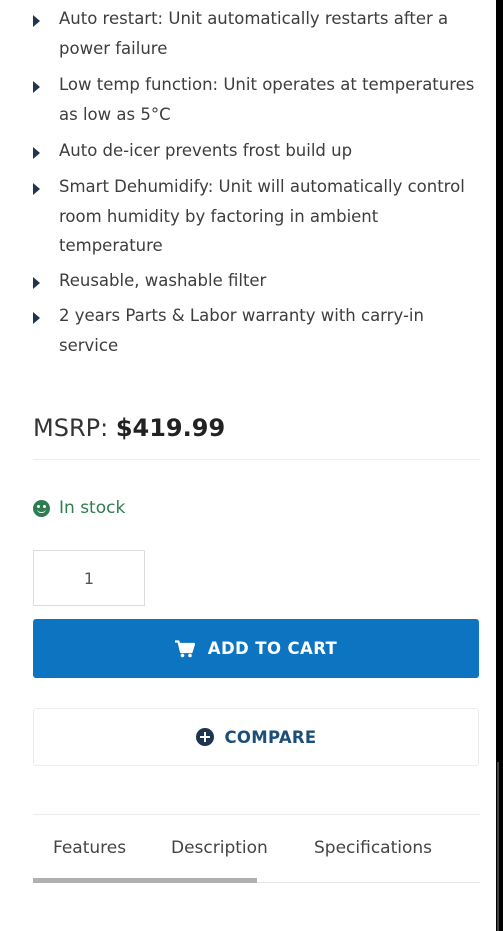  Describe the element at coordinates (270, 737) in the screenshot. I see `compare-label: COMPARE` at that location.